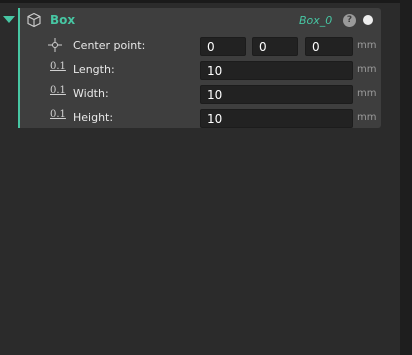 Image resolution: width=412 pixels, height=355 pixels. Describe the element at coordinates (91, 93) in the screenshot. I see `width-label: Width:` at that location.